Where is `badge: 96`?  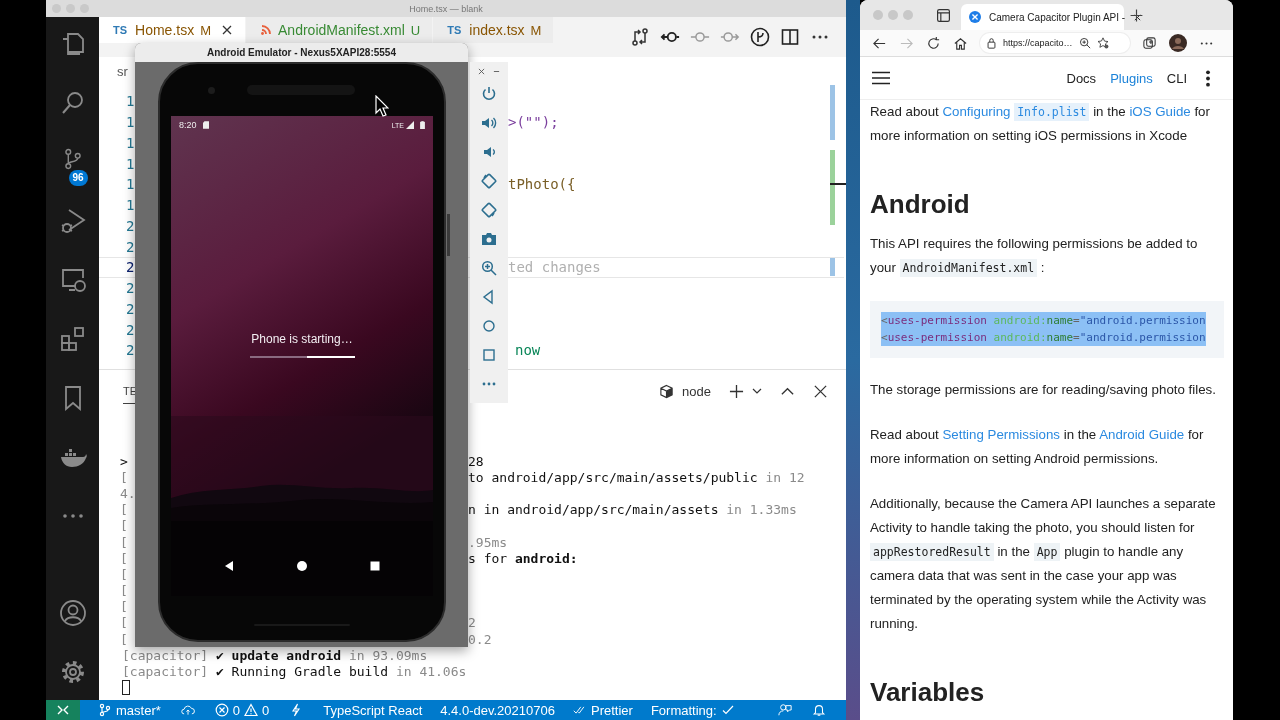
badge: 96 is located at coordinates (78, 178).